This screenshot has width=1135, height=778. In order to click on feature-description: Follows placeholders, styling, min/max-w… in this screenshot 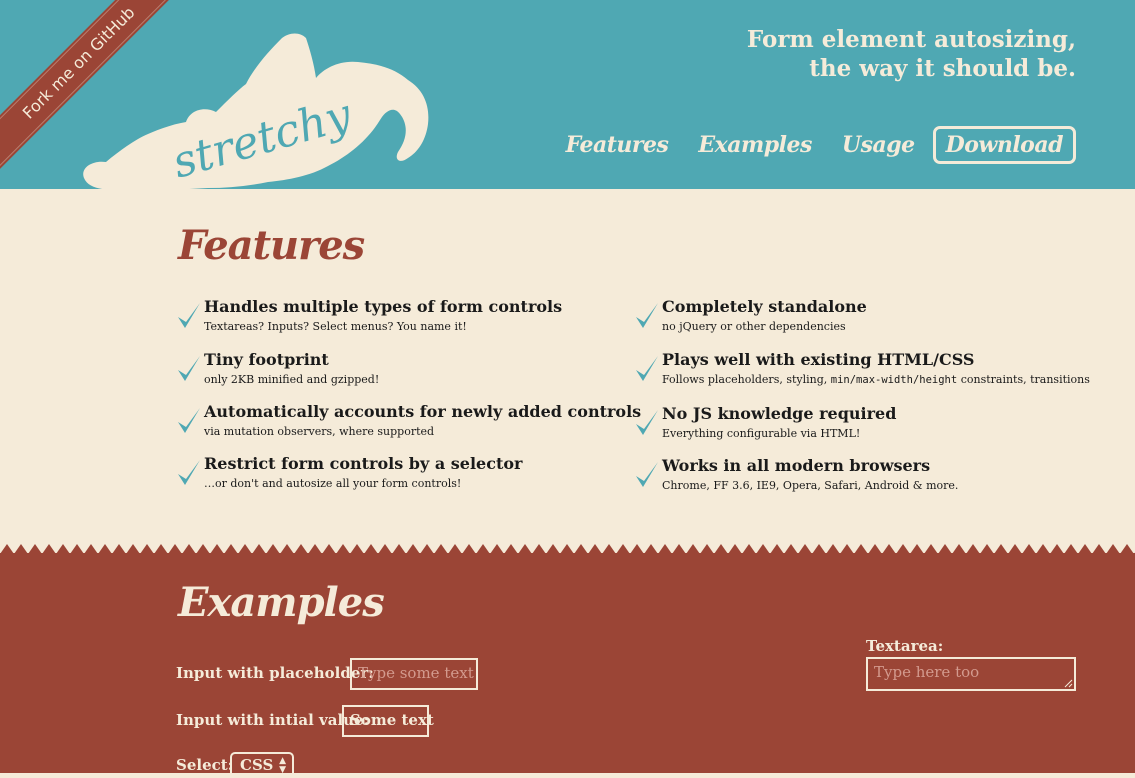, I will do `click(876, 379)`.